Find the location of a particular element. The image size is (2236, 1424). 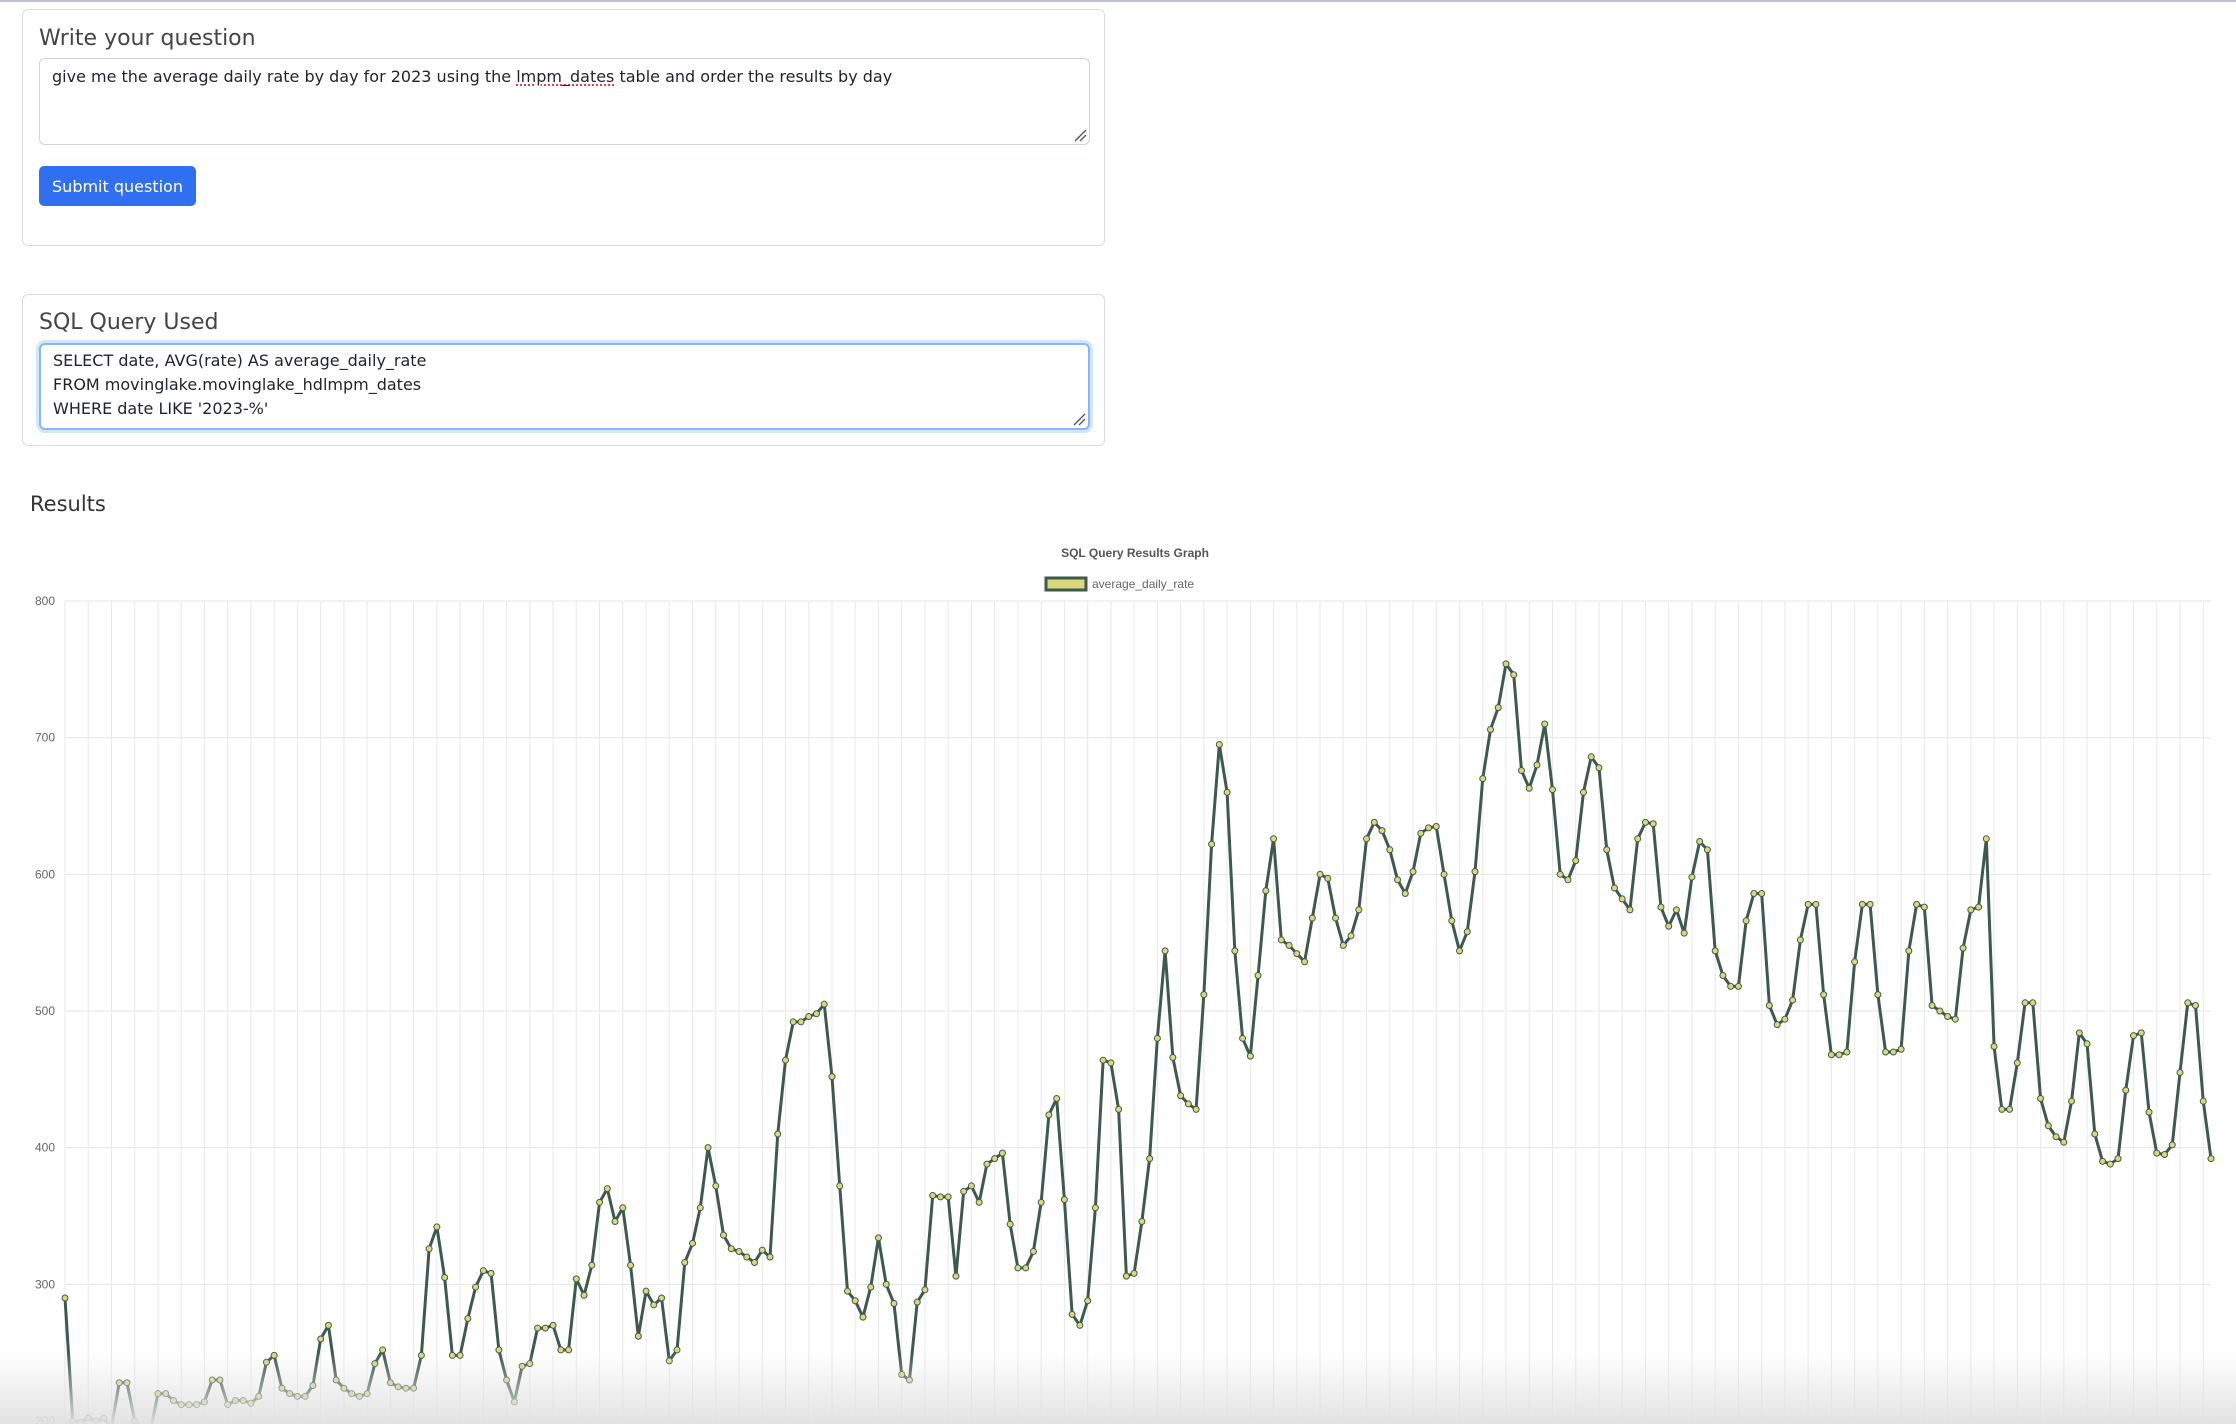

question-card-title: Write your question is located at coordinates (147, 38).